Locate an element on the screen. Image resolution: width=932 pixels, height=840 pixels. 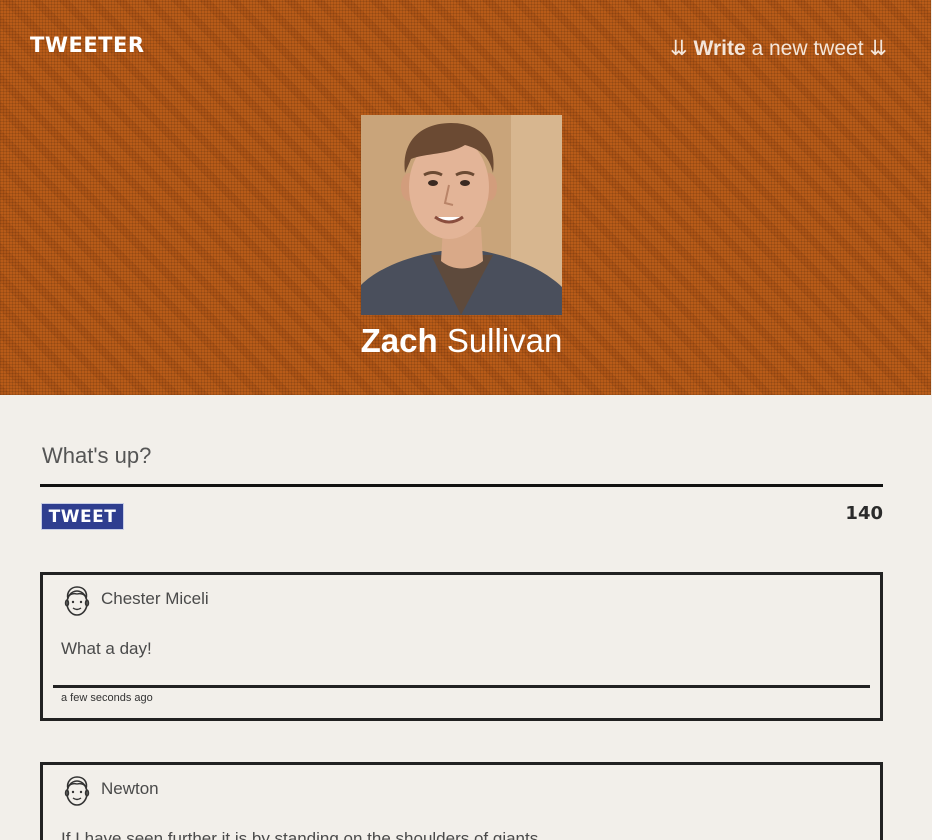
profile-first-name: Zach is located at coordinates (399, 340).